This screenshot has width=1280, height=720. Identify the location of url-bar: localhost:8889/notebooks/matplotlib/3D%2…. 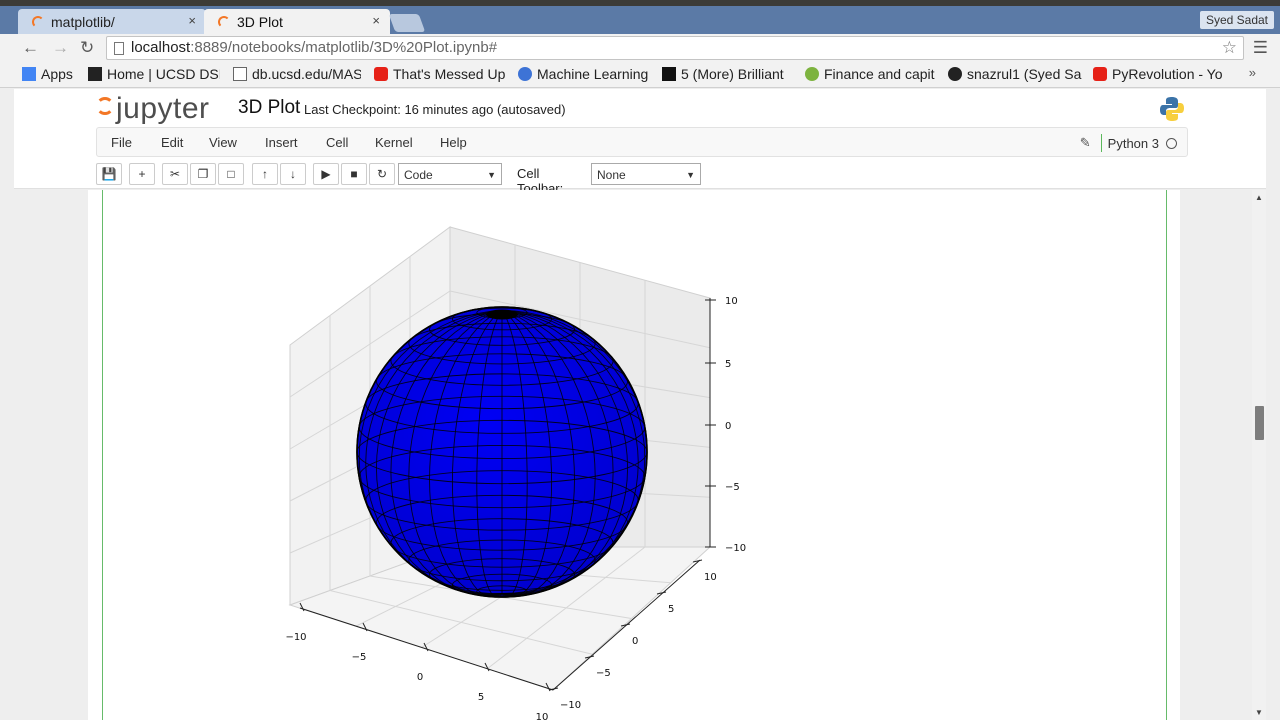
(675, 48).